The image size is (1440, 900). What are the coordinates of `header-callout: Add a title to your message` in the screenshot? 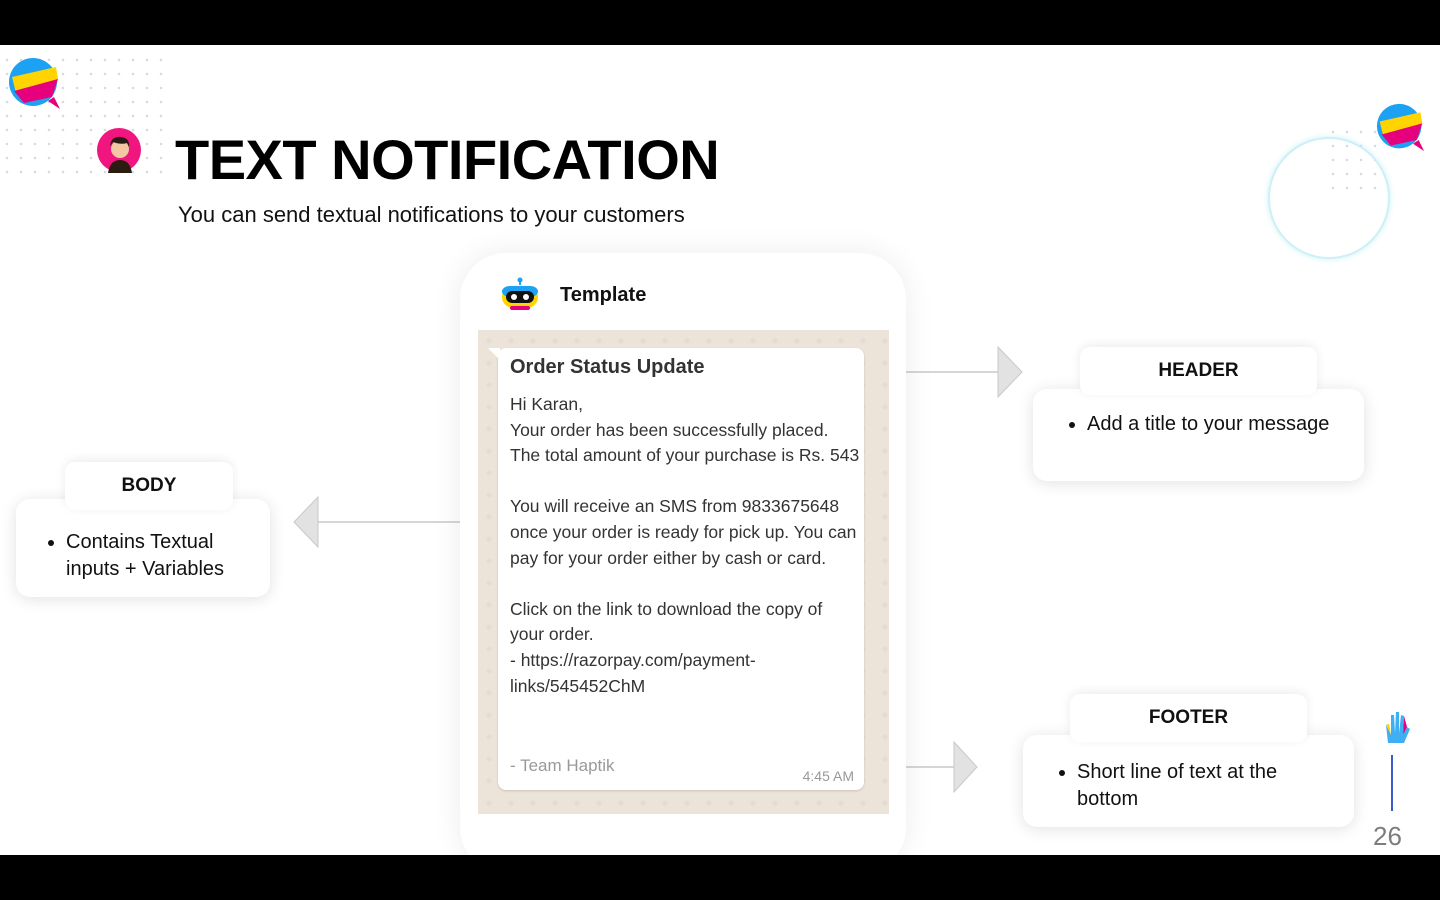 It's located at (1198, 435).